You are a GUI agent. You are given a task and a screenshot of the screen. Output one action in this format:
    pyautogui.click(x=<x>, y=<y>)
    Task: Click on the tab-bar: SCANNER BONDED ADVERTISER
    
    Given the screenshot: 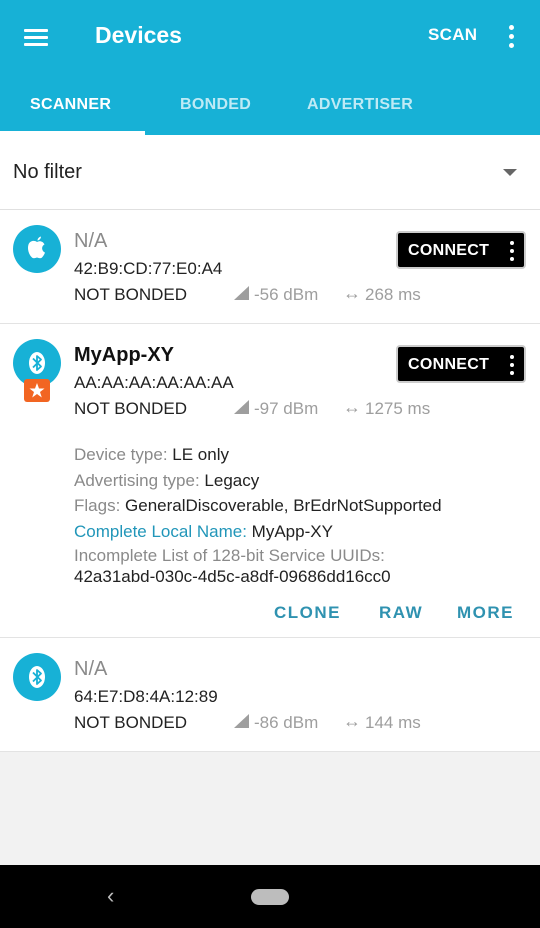 What is the action you would take?
    pyautogui.click(x=270, y=107)
    